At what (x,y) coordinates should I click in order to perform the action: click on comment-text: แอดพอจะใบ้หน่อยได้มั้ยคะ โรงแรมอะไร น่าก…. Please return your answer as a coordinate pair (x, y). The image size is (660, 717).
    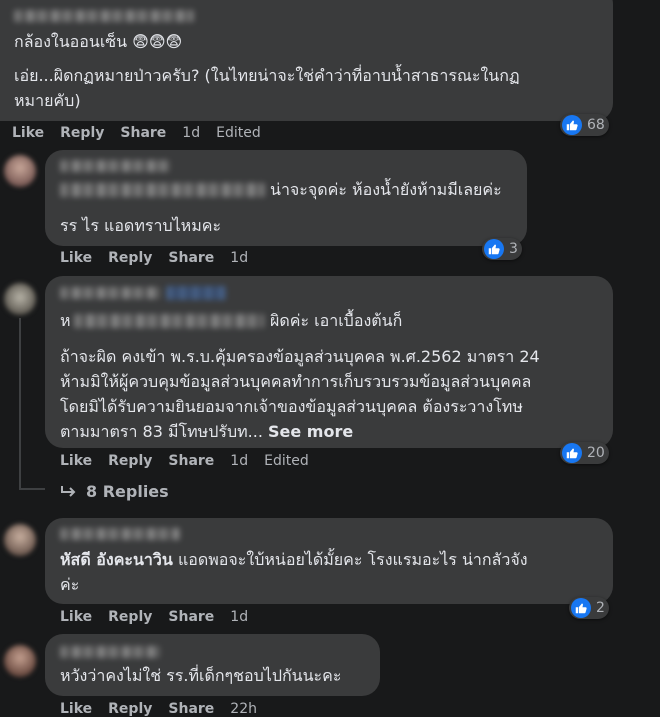
    Looking at the image, I should click on (352, 559).